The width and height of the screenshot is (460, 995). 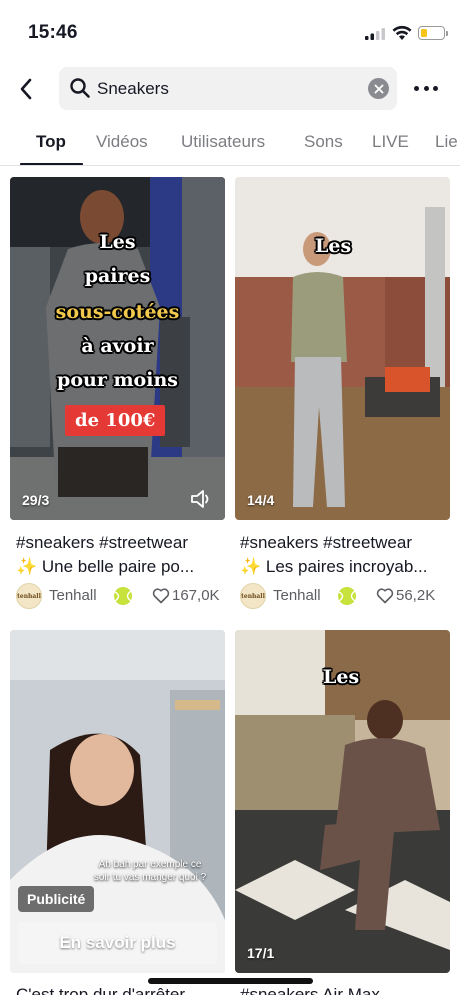 What do you see at coordinates (310, 990) in the screenshot?
I see `video-caption: #sneakers Air Max` at bounding box center [310, 990].